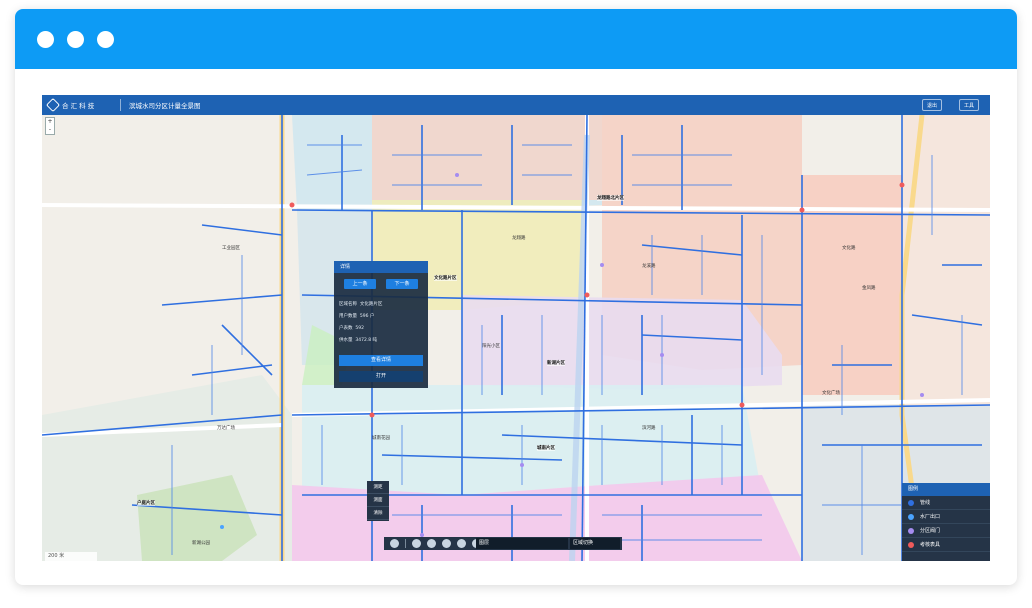 The height and width of the screenshot is (608, 1032). I want to click on export-icon, so click(446, 543).